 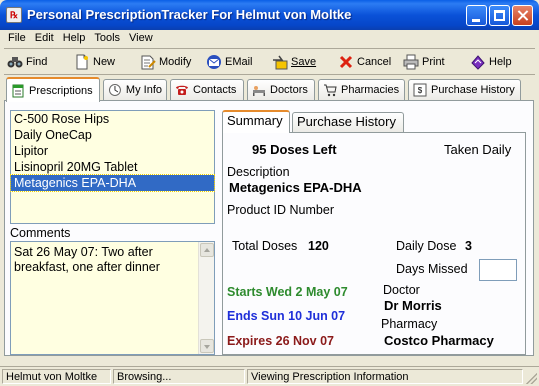 I want to click on my-info-icon, so click(x=114, y=90).